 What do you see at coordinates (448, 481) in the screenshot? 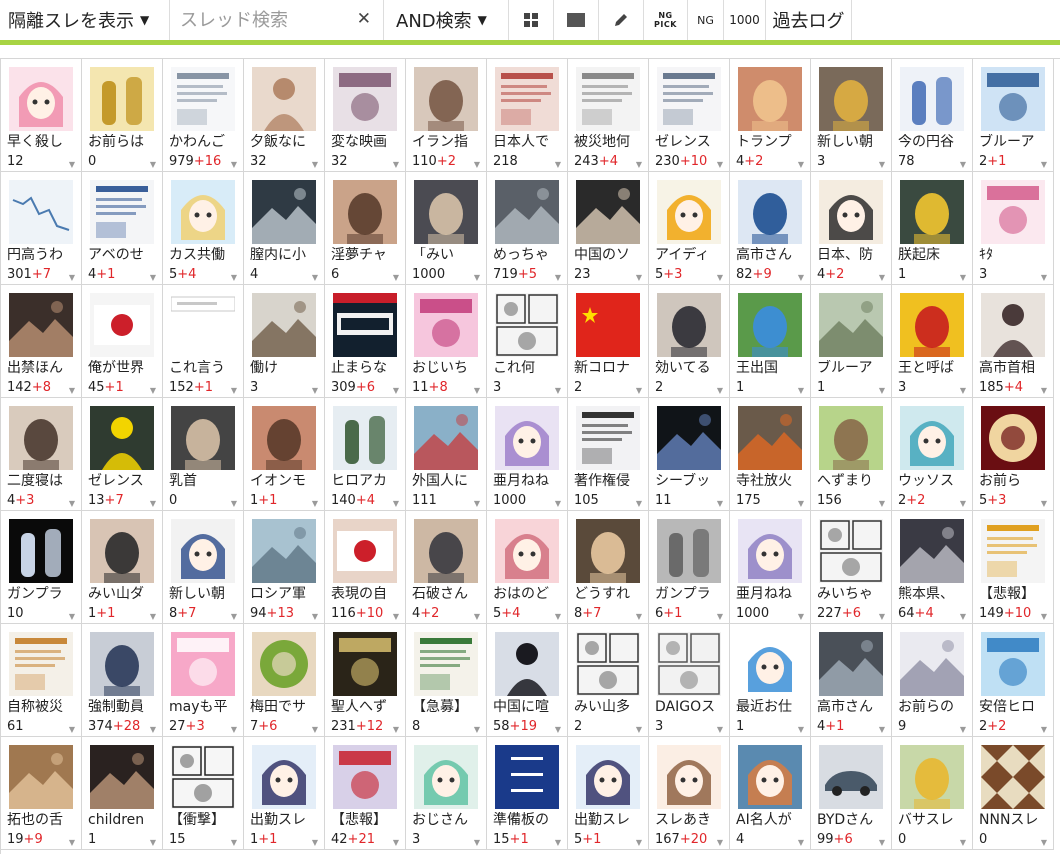
I see `thread-title: 外国人に` at bounding box center [448, 481].